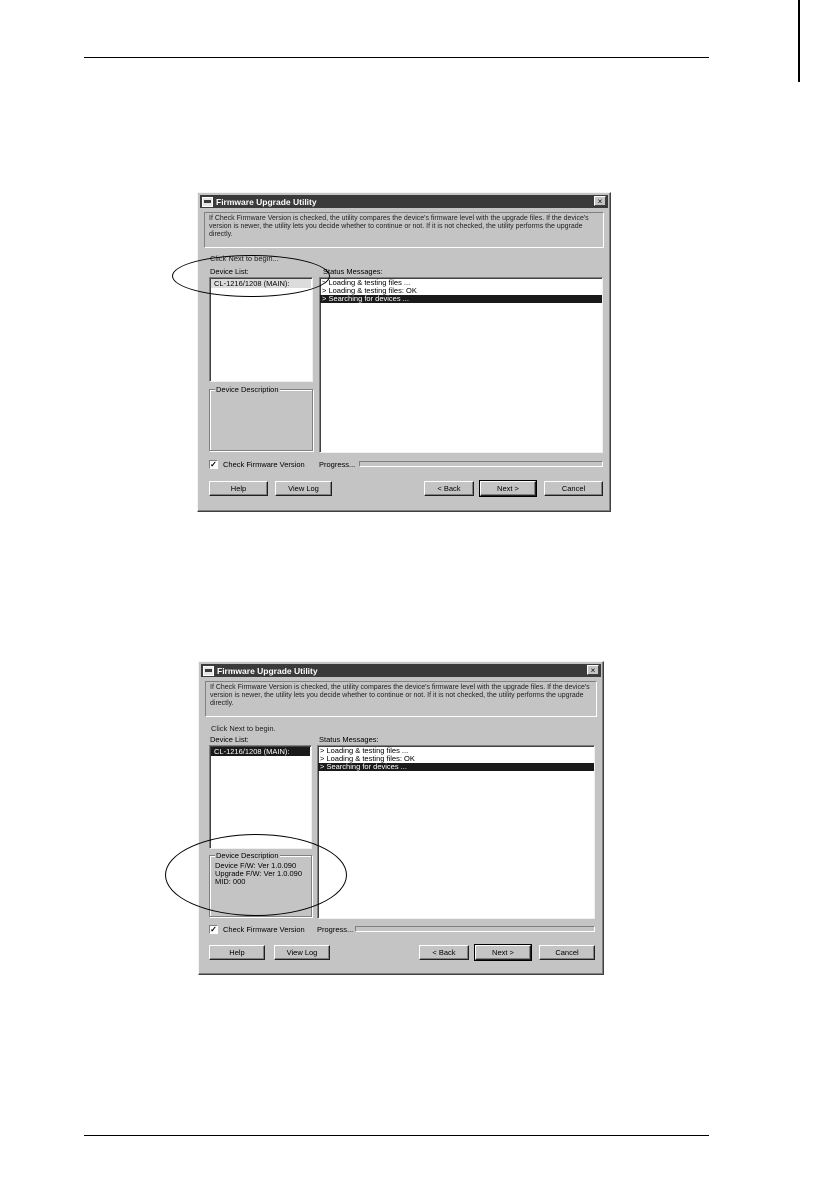 Image resolution: width=822 pixels, height=1192 pixels. What do you see at coordinates (396, 57) in the screenshot?
I see `page-header-rule` at bounding box center [396, 57].